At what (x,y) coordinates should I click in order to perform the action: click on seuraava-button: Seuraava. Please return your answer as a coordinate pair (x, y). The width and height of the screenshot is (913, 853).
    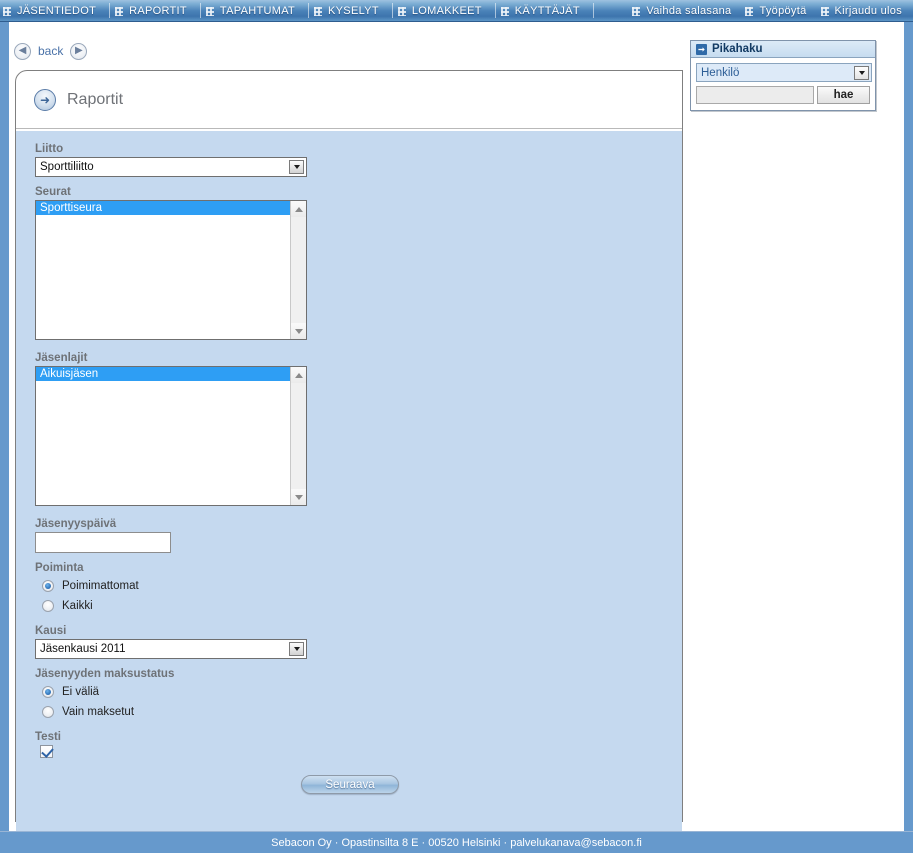
    Looking at the image, I should click on (350, 784).